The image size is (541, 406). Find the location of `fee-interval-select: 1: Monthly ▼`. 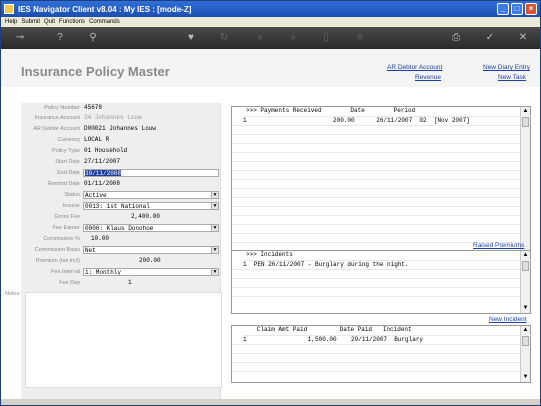

fee-interval-select: 1: Monthly ▼ is located at coordinates (151, 272).